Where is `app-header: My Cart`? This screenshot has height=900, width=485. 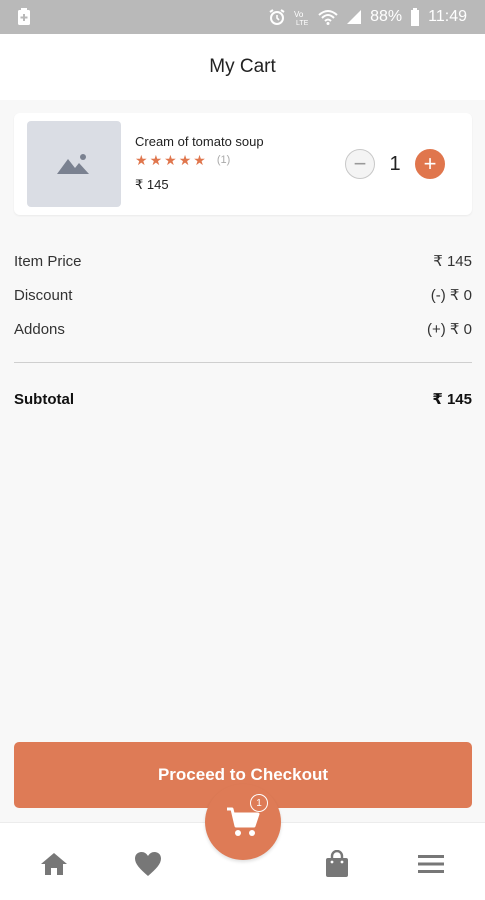
app-header: My Cart is located at coordinates (242, 67).